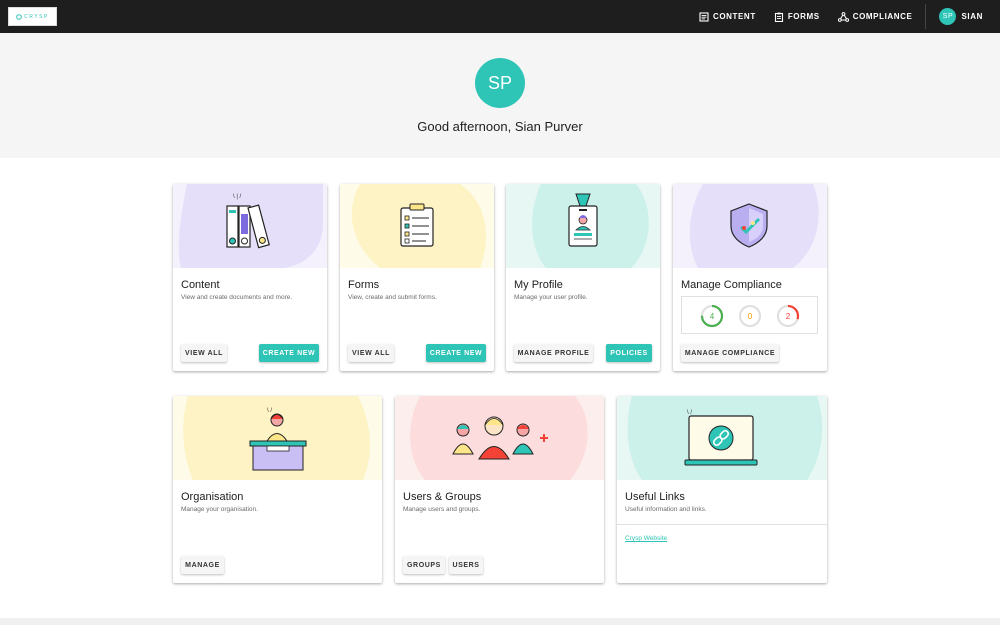  I want to click on organisation-illustration: \ /, so click(277, 438).